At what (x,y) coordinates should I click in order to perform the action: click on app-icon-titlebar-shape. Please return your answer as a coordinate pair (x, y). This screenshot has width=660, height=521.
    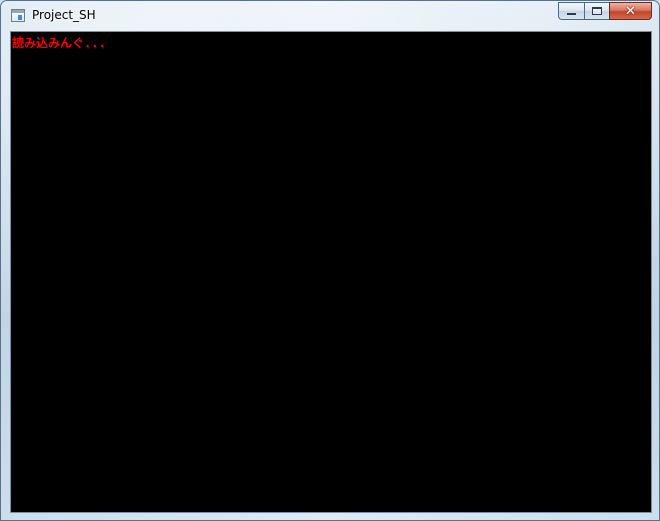
    Looking at the image, I should click on (18, 11).